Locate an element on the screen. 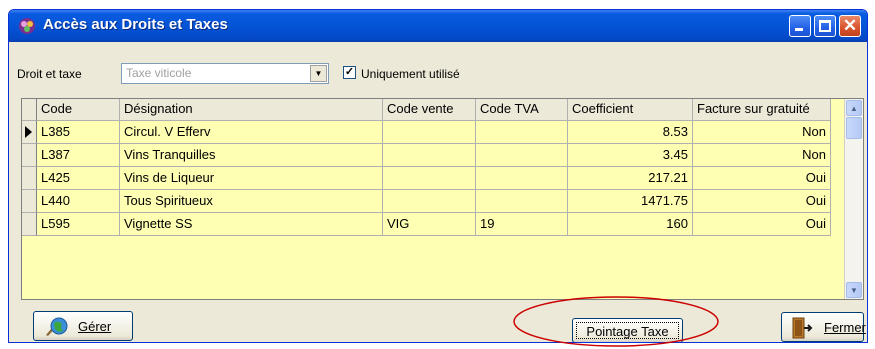 This screenshot has width=875, height=349. cell-coefficient: 8.53 is located at coordinates (630, 132).